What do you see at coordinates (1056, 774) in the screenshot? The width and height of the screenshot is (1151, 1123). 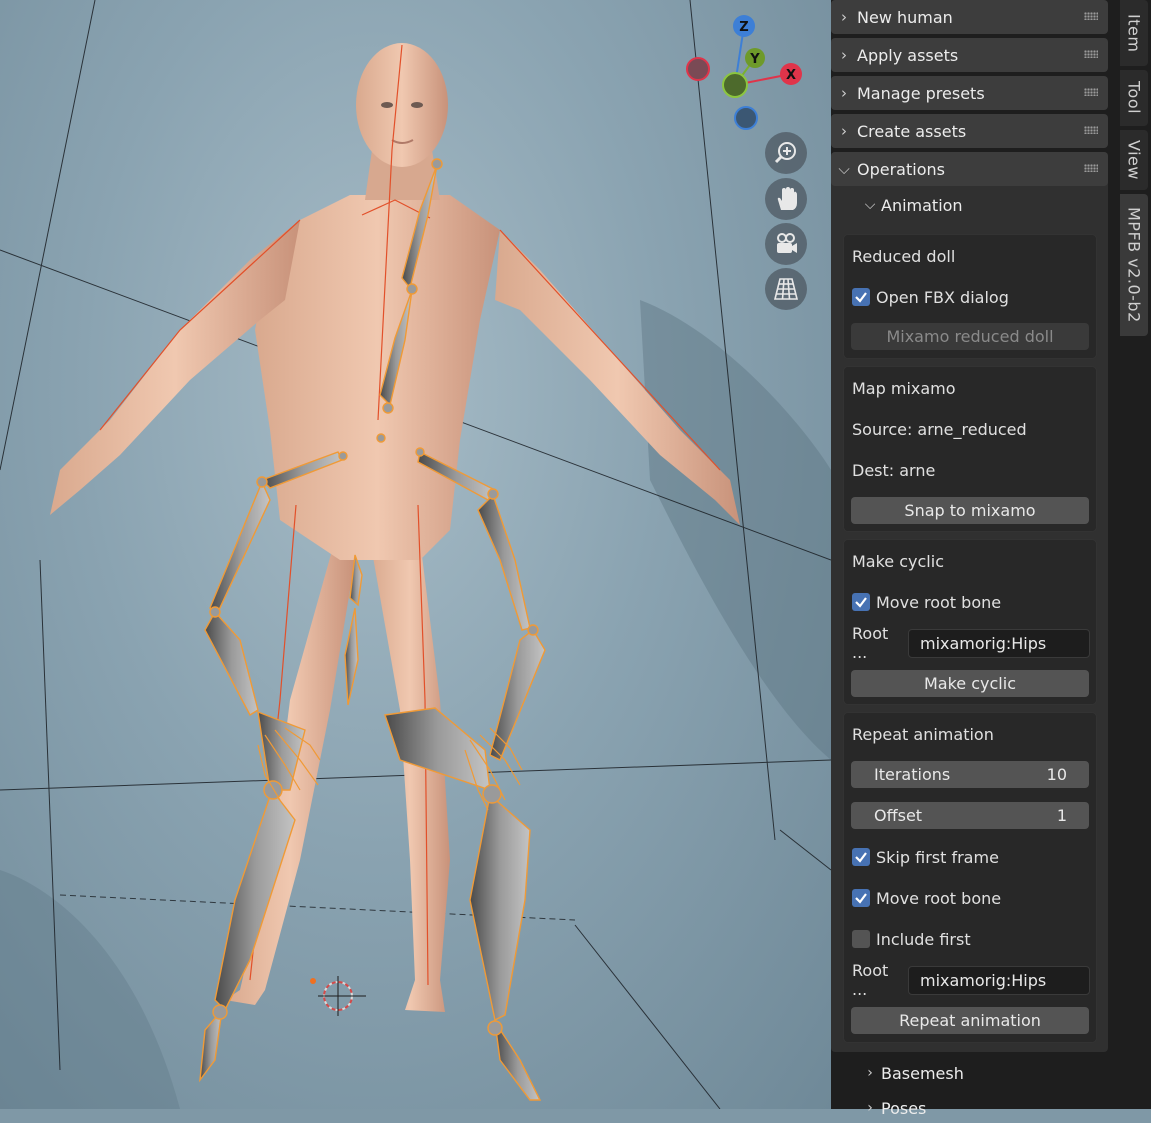 I see `field-value: 10` at bounding box center [1056, 774].